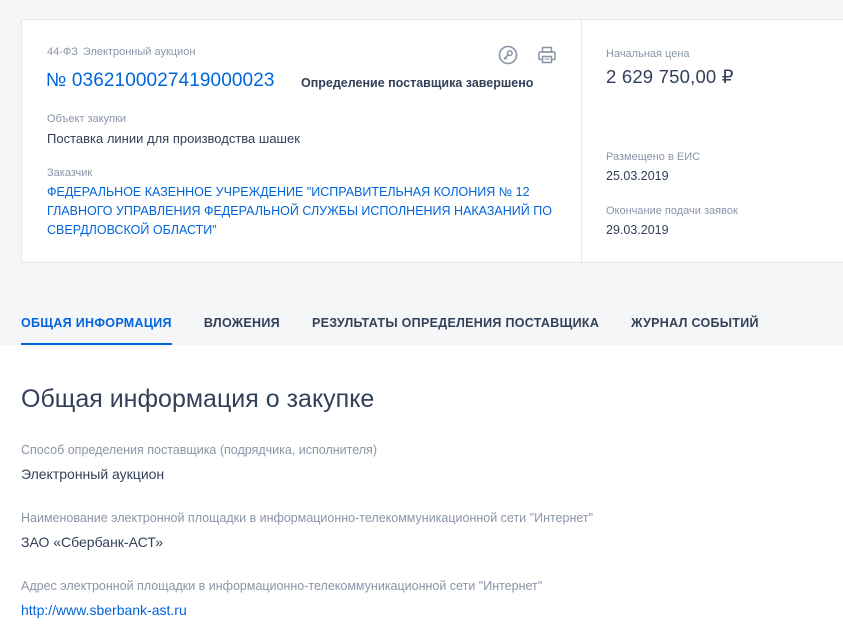  What do you see at coordinates (637, 176) in the screenshot?
I see `posted-value: 25.03.2019` at bounding box center [637, 176].